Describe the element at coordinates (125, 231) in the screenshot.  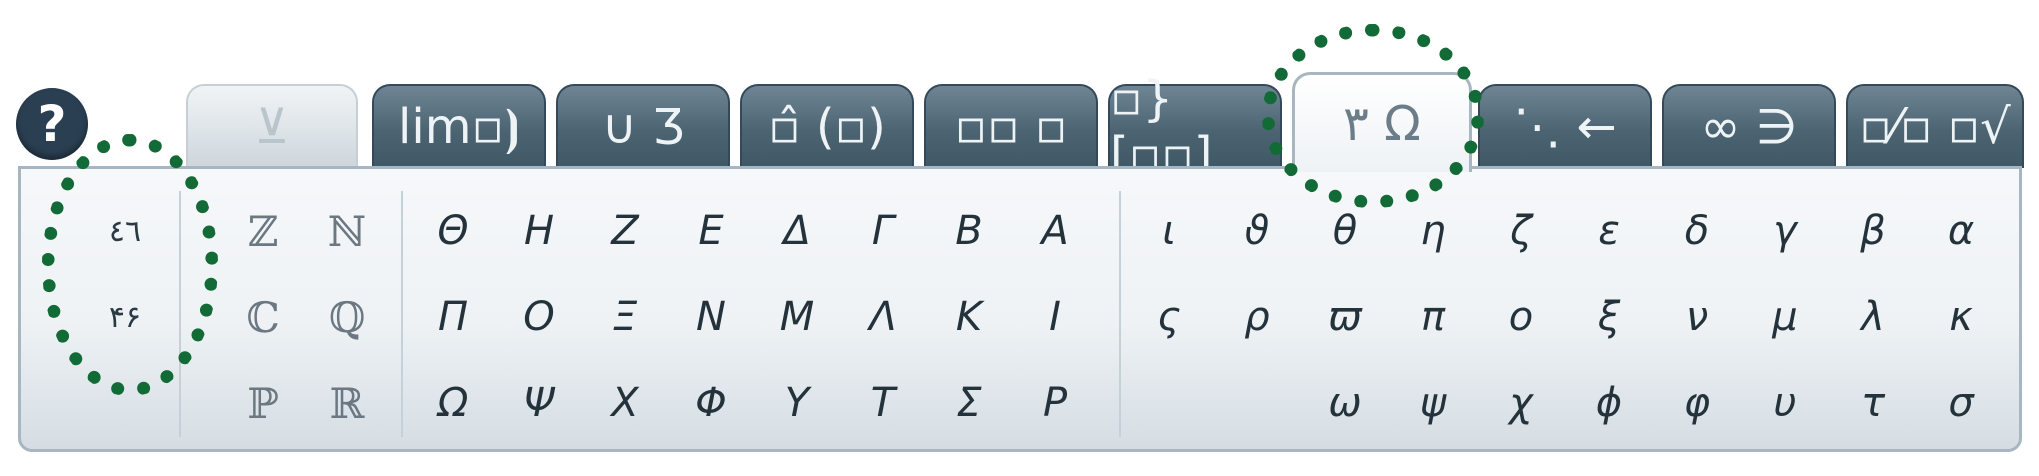
I see `digit-style-button: ٤٦` at that location.